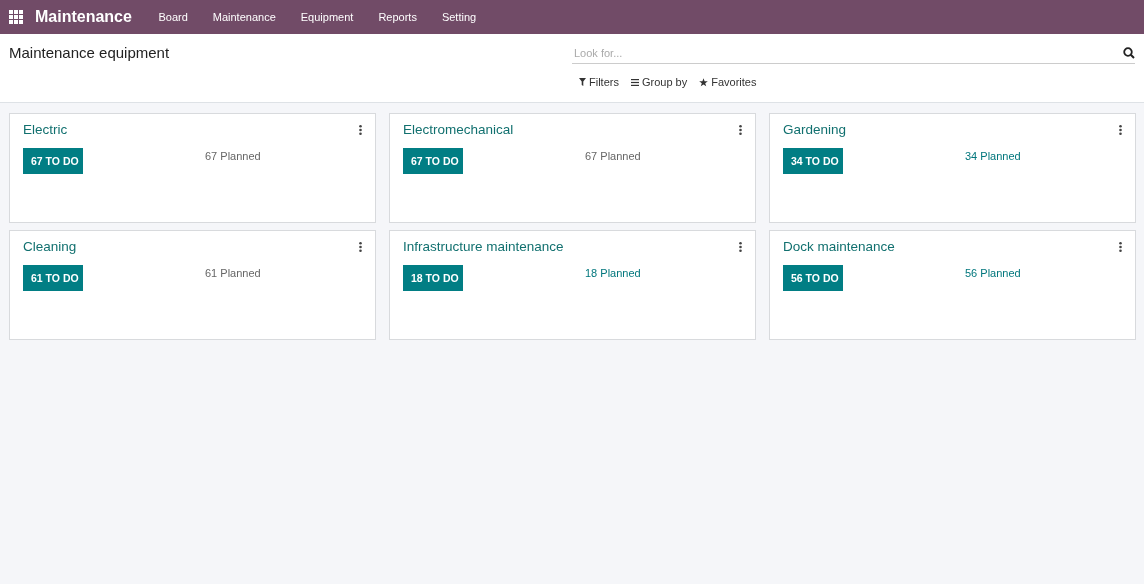  I want to click on app-name: Maintenance, so click(83, 17).